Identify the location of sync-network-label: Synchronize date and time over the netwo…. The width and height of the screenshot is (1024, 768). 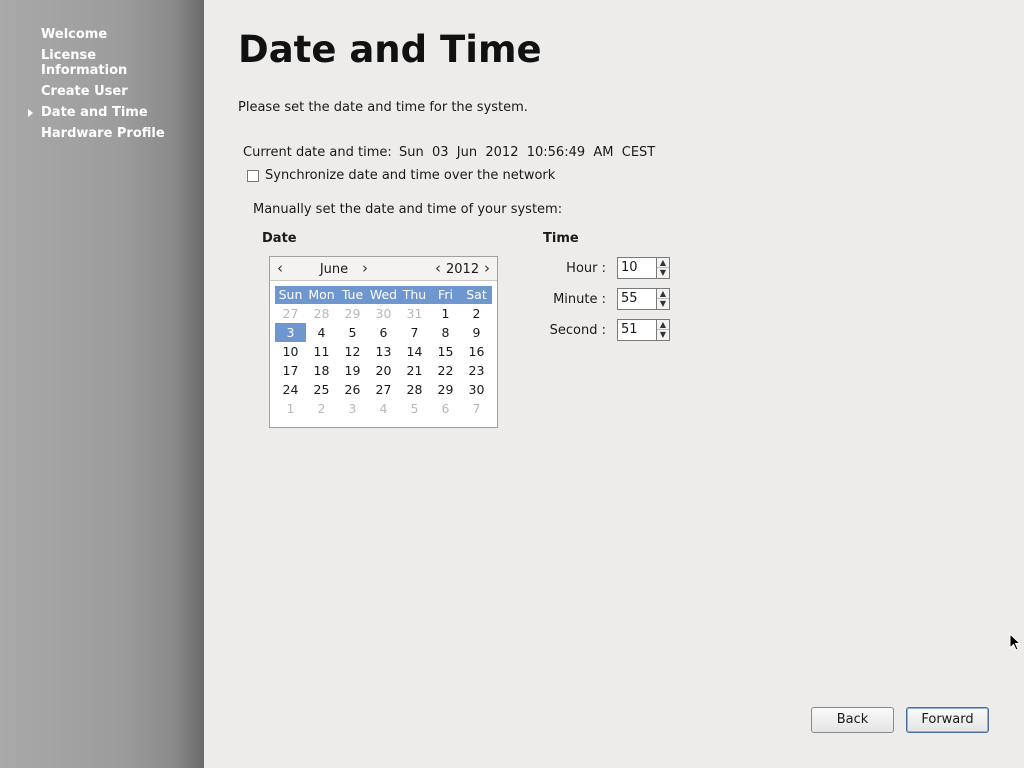
(410, 175).